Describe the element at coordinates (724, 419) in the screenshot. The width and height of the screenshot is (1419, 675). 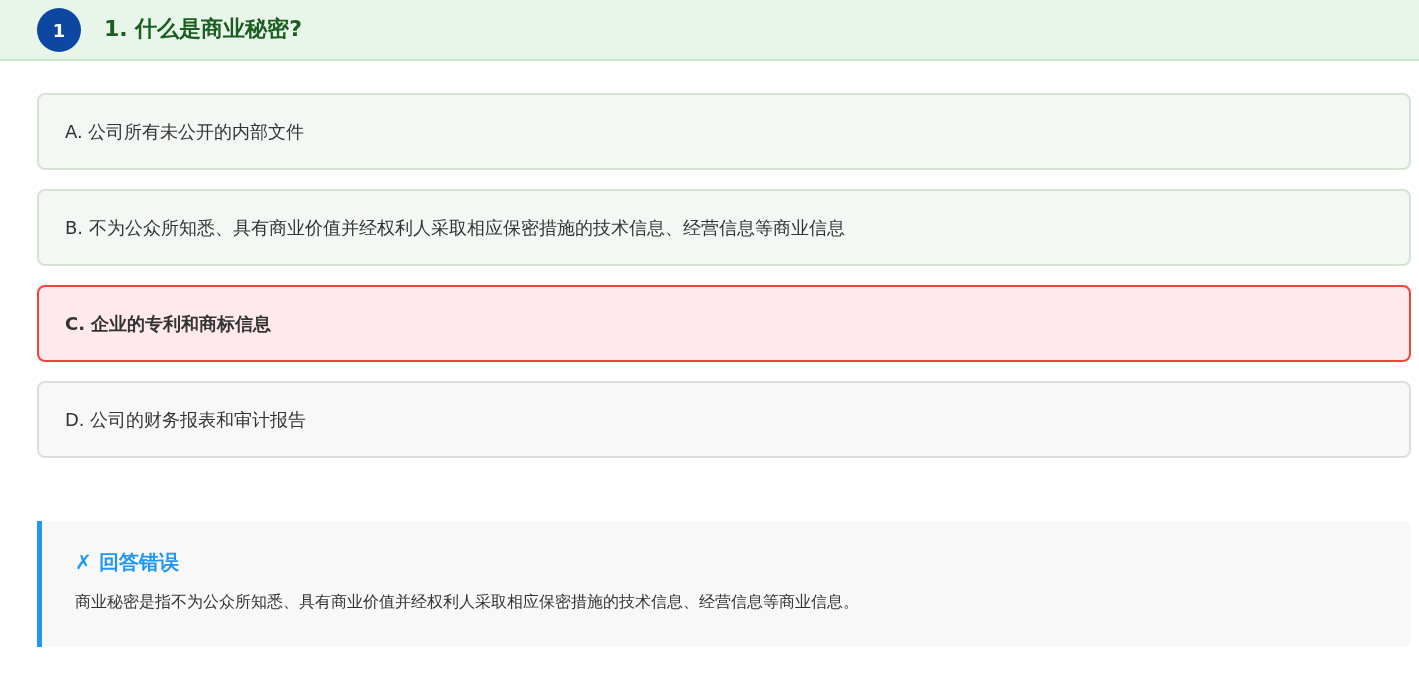
I see `answer-option: D. 公司的财务报表和审计报告` at that location.